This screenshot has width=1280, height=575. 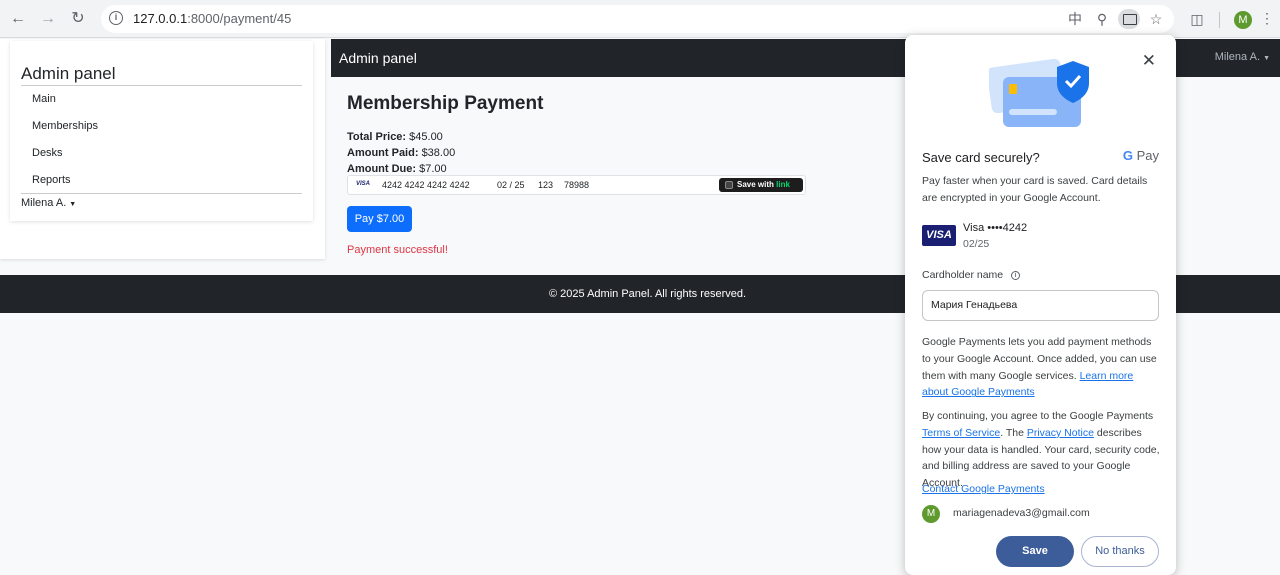 I want to click on contact-row: Contact Google Payments, so click(x=1041, y=489).